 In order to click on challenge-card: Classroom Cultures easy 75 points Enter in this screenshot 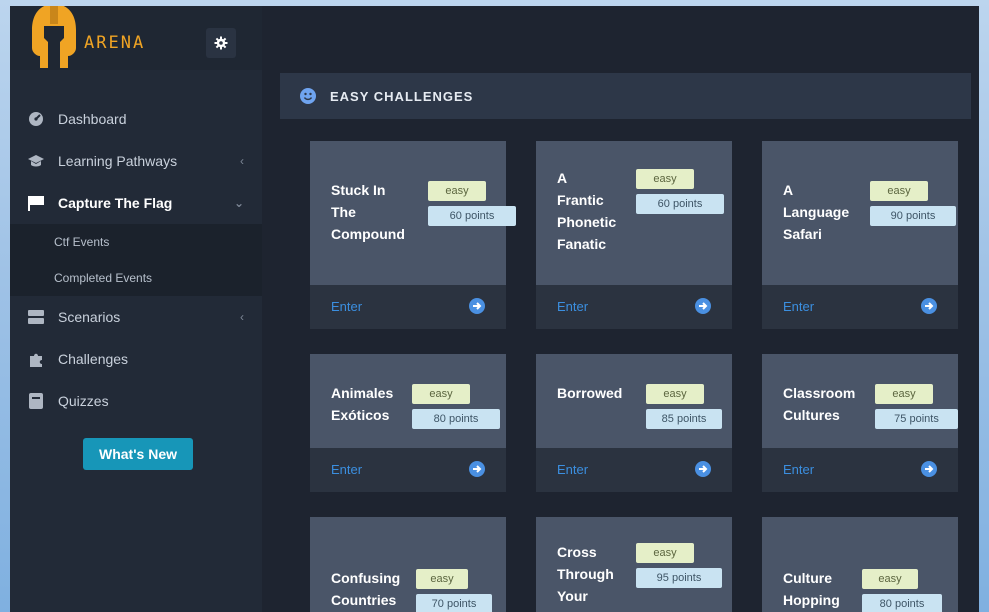, I will do `click(860, 423)`.